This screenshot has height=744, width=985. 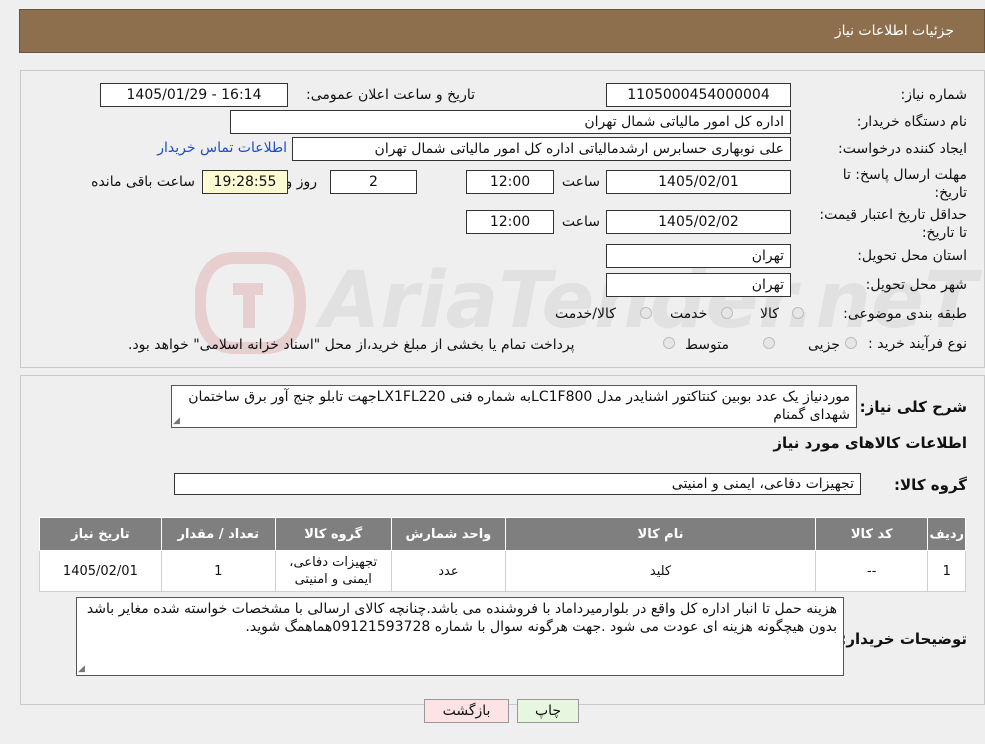 I want to click on category-radio-service, so click(x=727, y=313).